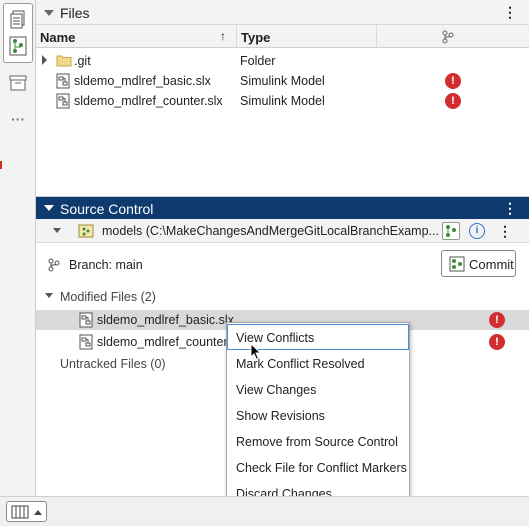  I want to click on folder-icon, so click(64, 61).